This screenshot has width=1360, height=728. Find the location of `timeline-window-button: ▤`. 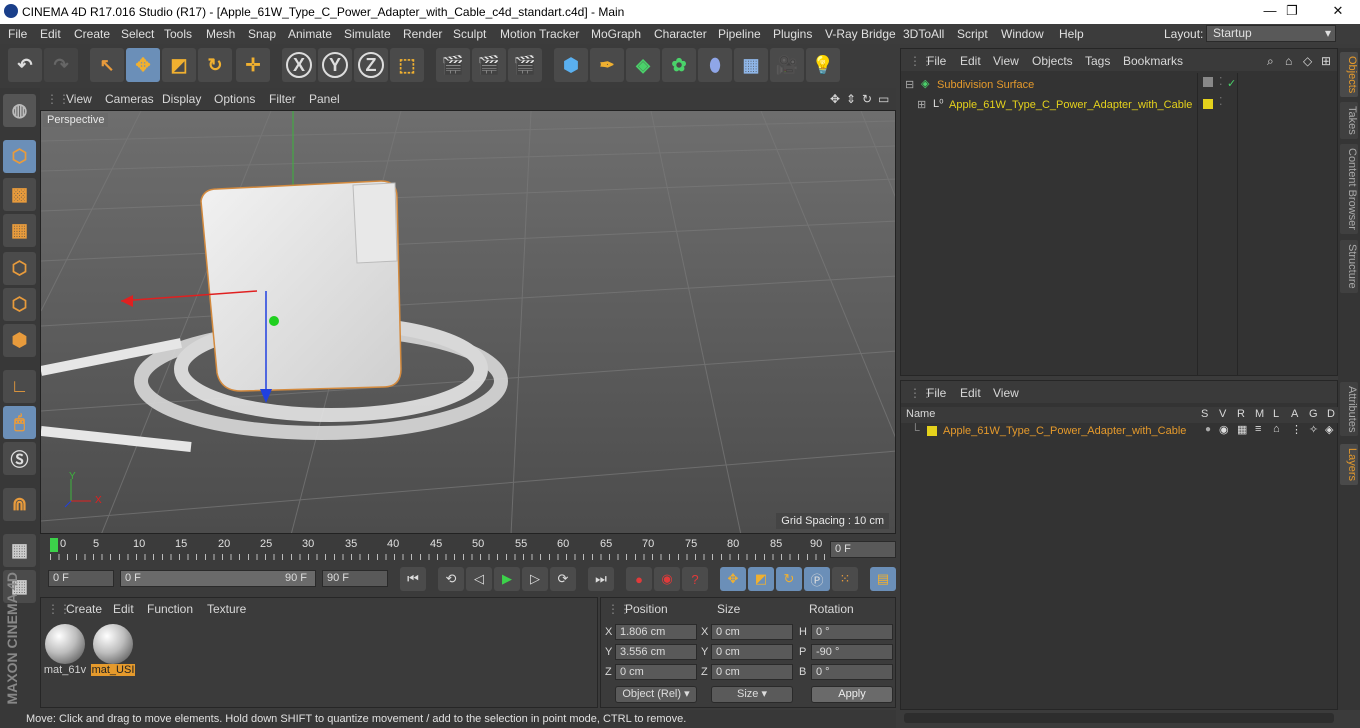

timeline-window-button: ▤ is located at coordinates (883, 579).